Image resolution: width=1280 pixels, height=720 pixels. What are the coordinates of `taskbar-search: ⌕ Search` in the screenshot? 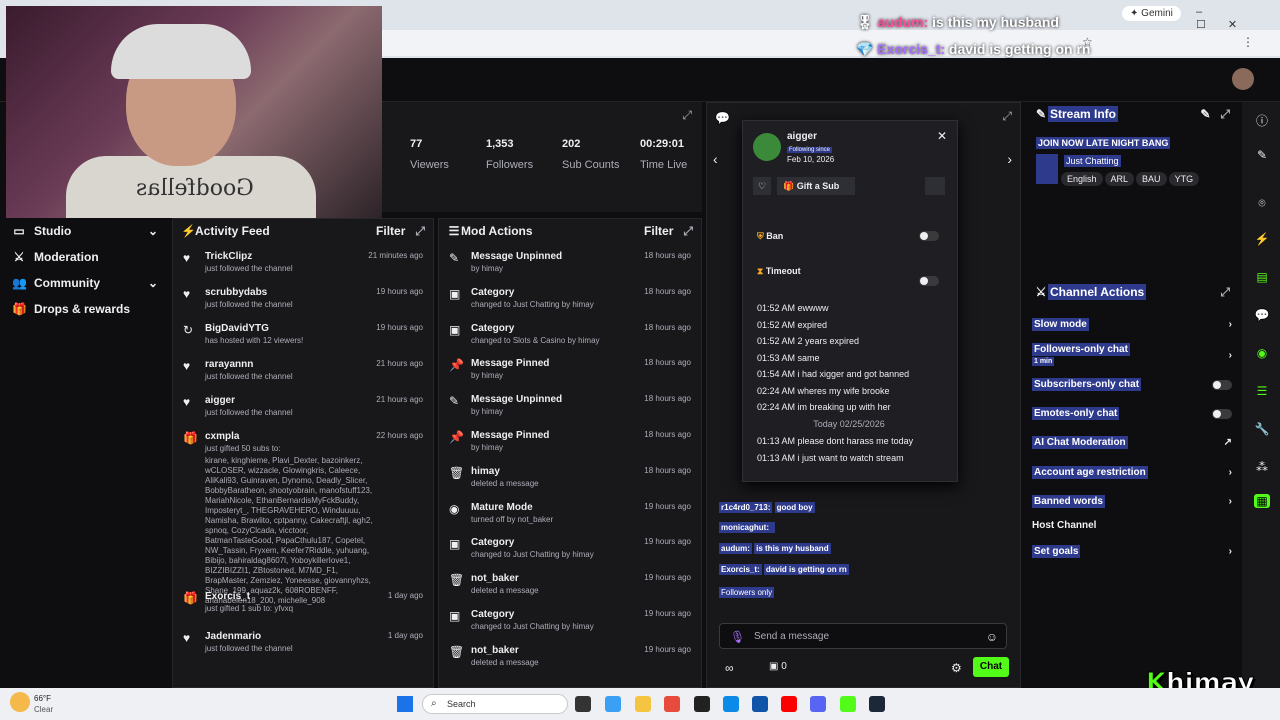 It's located at (495, 704).